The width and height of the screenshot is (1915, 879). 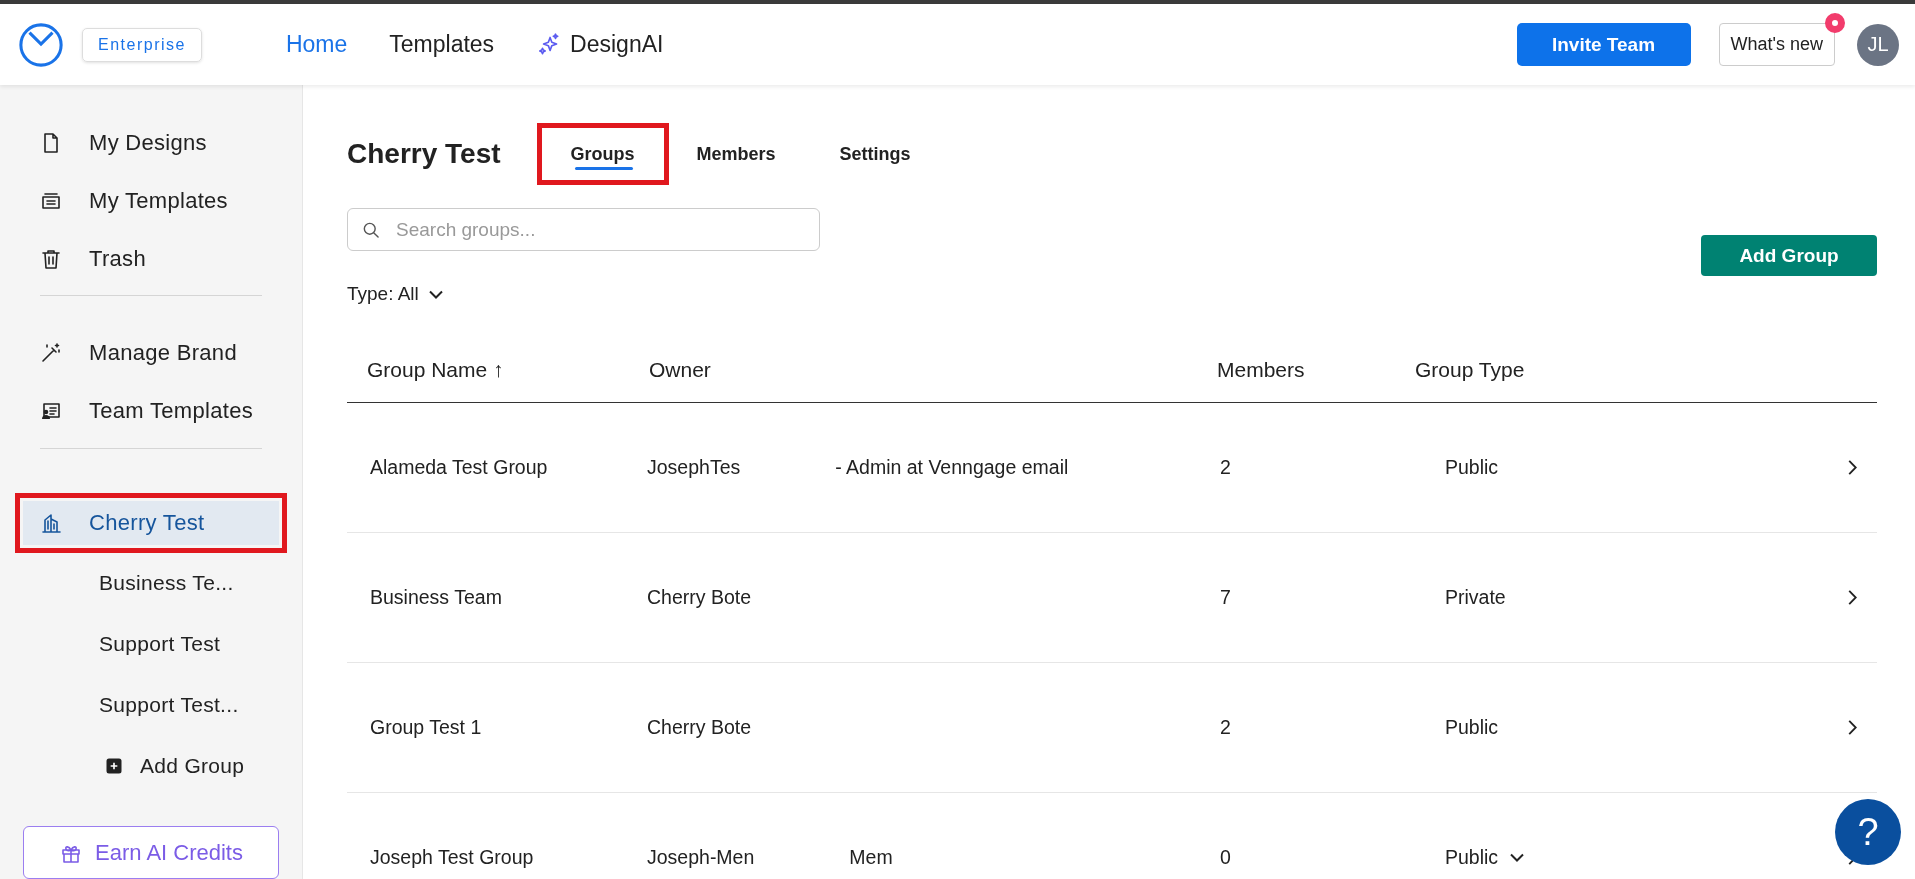 What do you see at coordinates (424, 154) in the screenshot?
I see `page-title: Cherry Test` at bounding box center [424, 154].